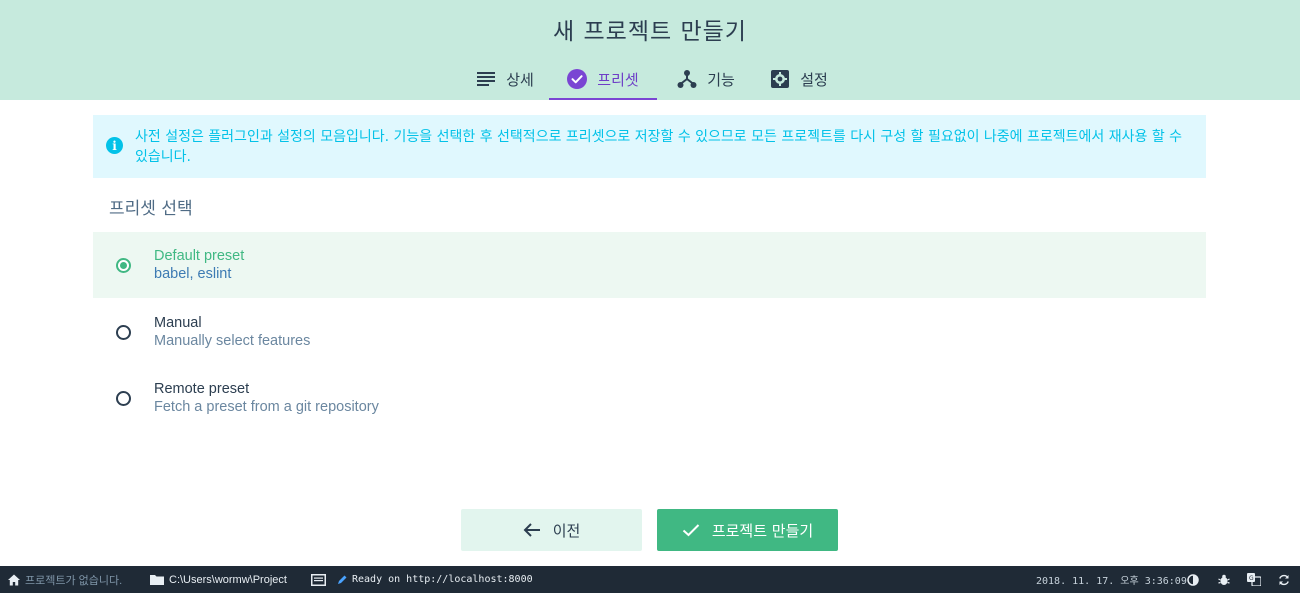 The image size is (1300, 593). What do you see at coordinates (687, 79) in the screenshot?
I see `fork-icon` at bounding box center [687, 79].